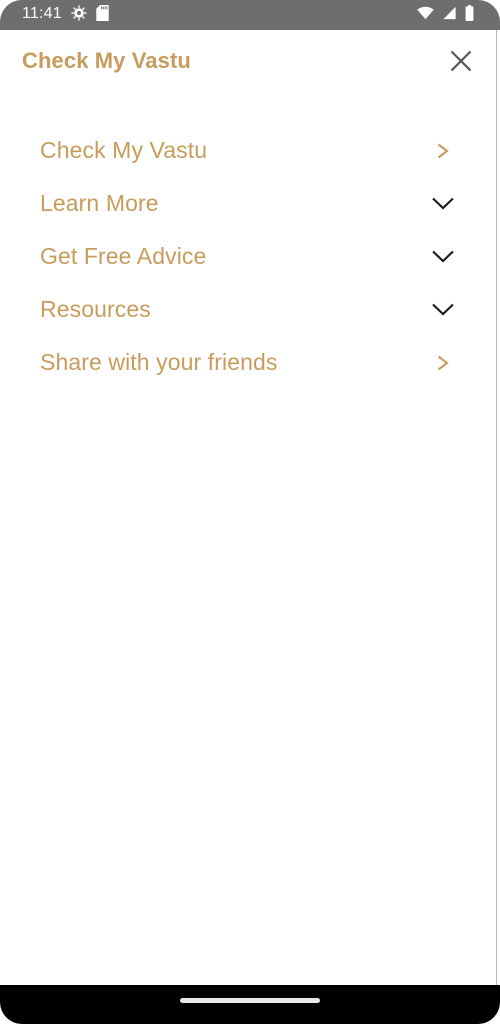 The height and width of the screenshot is (1024, 500). I want to click on wifi-icon, so click(425, 15).